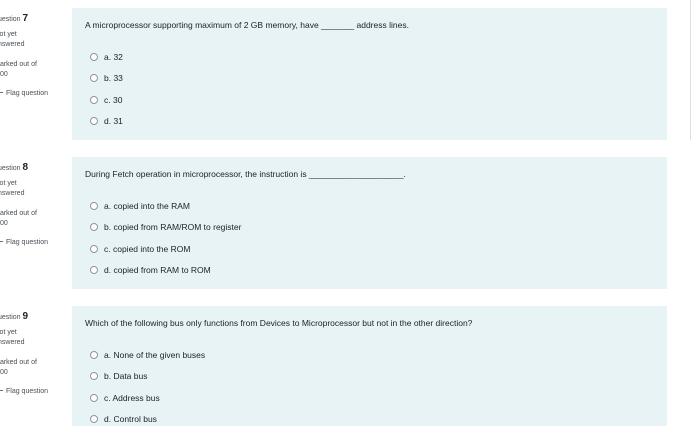 The image size is (700, 426). I want to click on answer-option-label: b. Data bus, so click(126, 376).